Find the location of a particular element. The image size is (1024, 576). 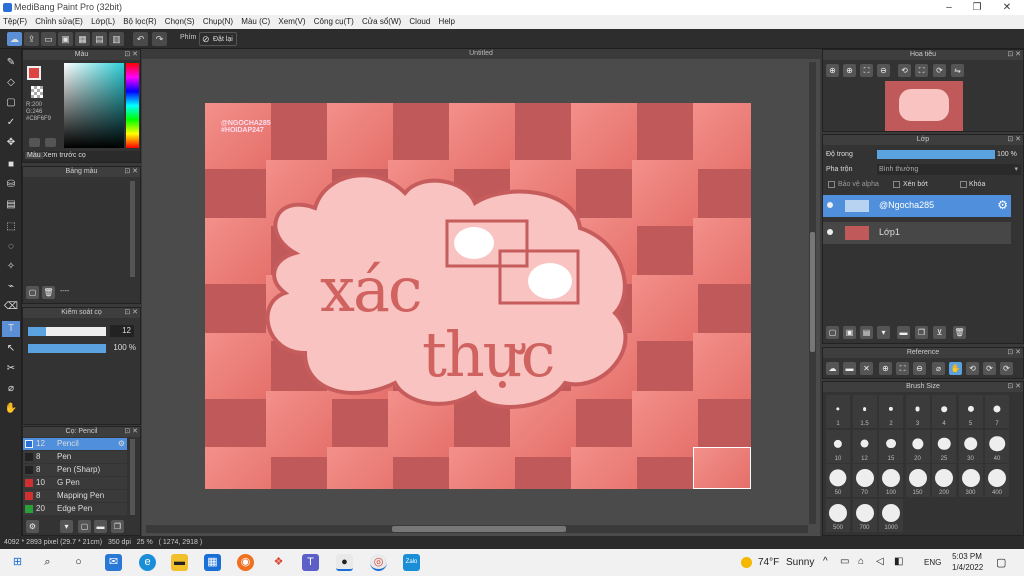

brush-size-cell: 3 is located at coordinates (917, 411).